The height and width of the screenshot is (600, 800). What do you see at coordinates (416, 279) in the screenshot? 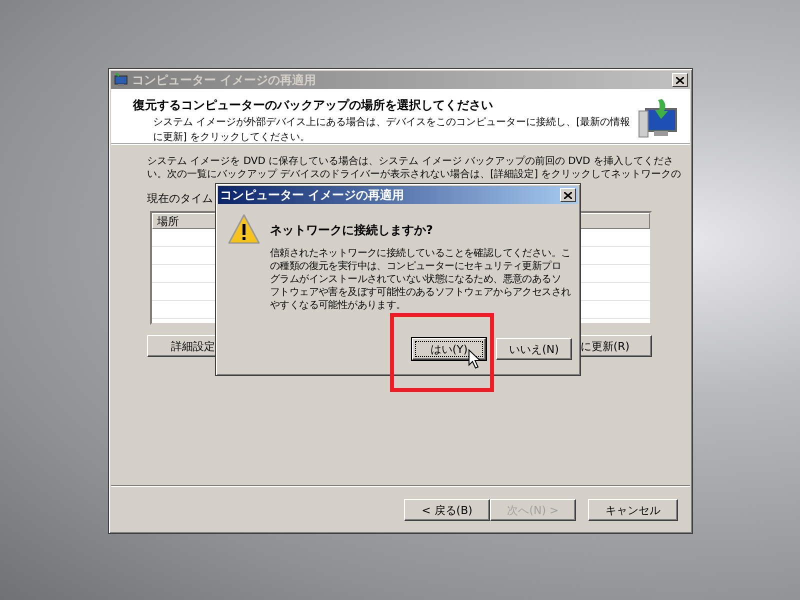
I see `dialog-message: グラムがインストールされていない状態になるため、悪意のあるソ` at bounding box center [416, 279].